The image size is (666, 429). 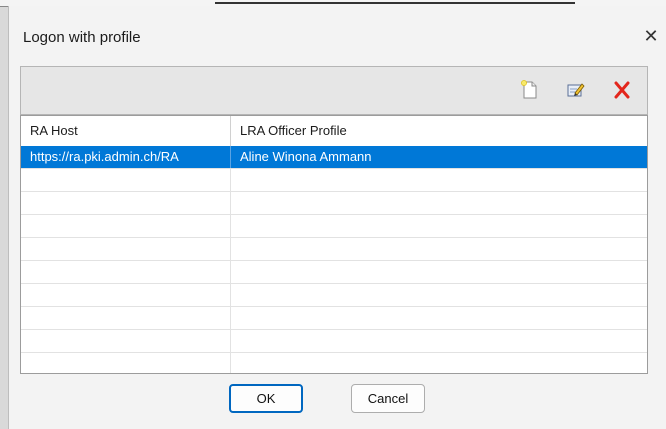 What do you see at coordinates (306, 156) in the screenshot?
I see `officer-profile-cell: Aline Winona Ammann` at bounding box center [306, 156].